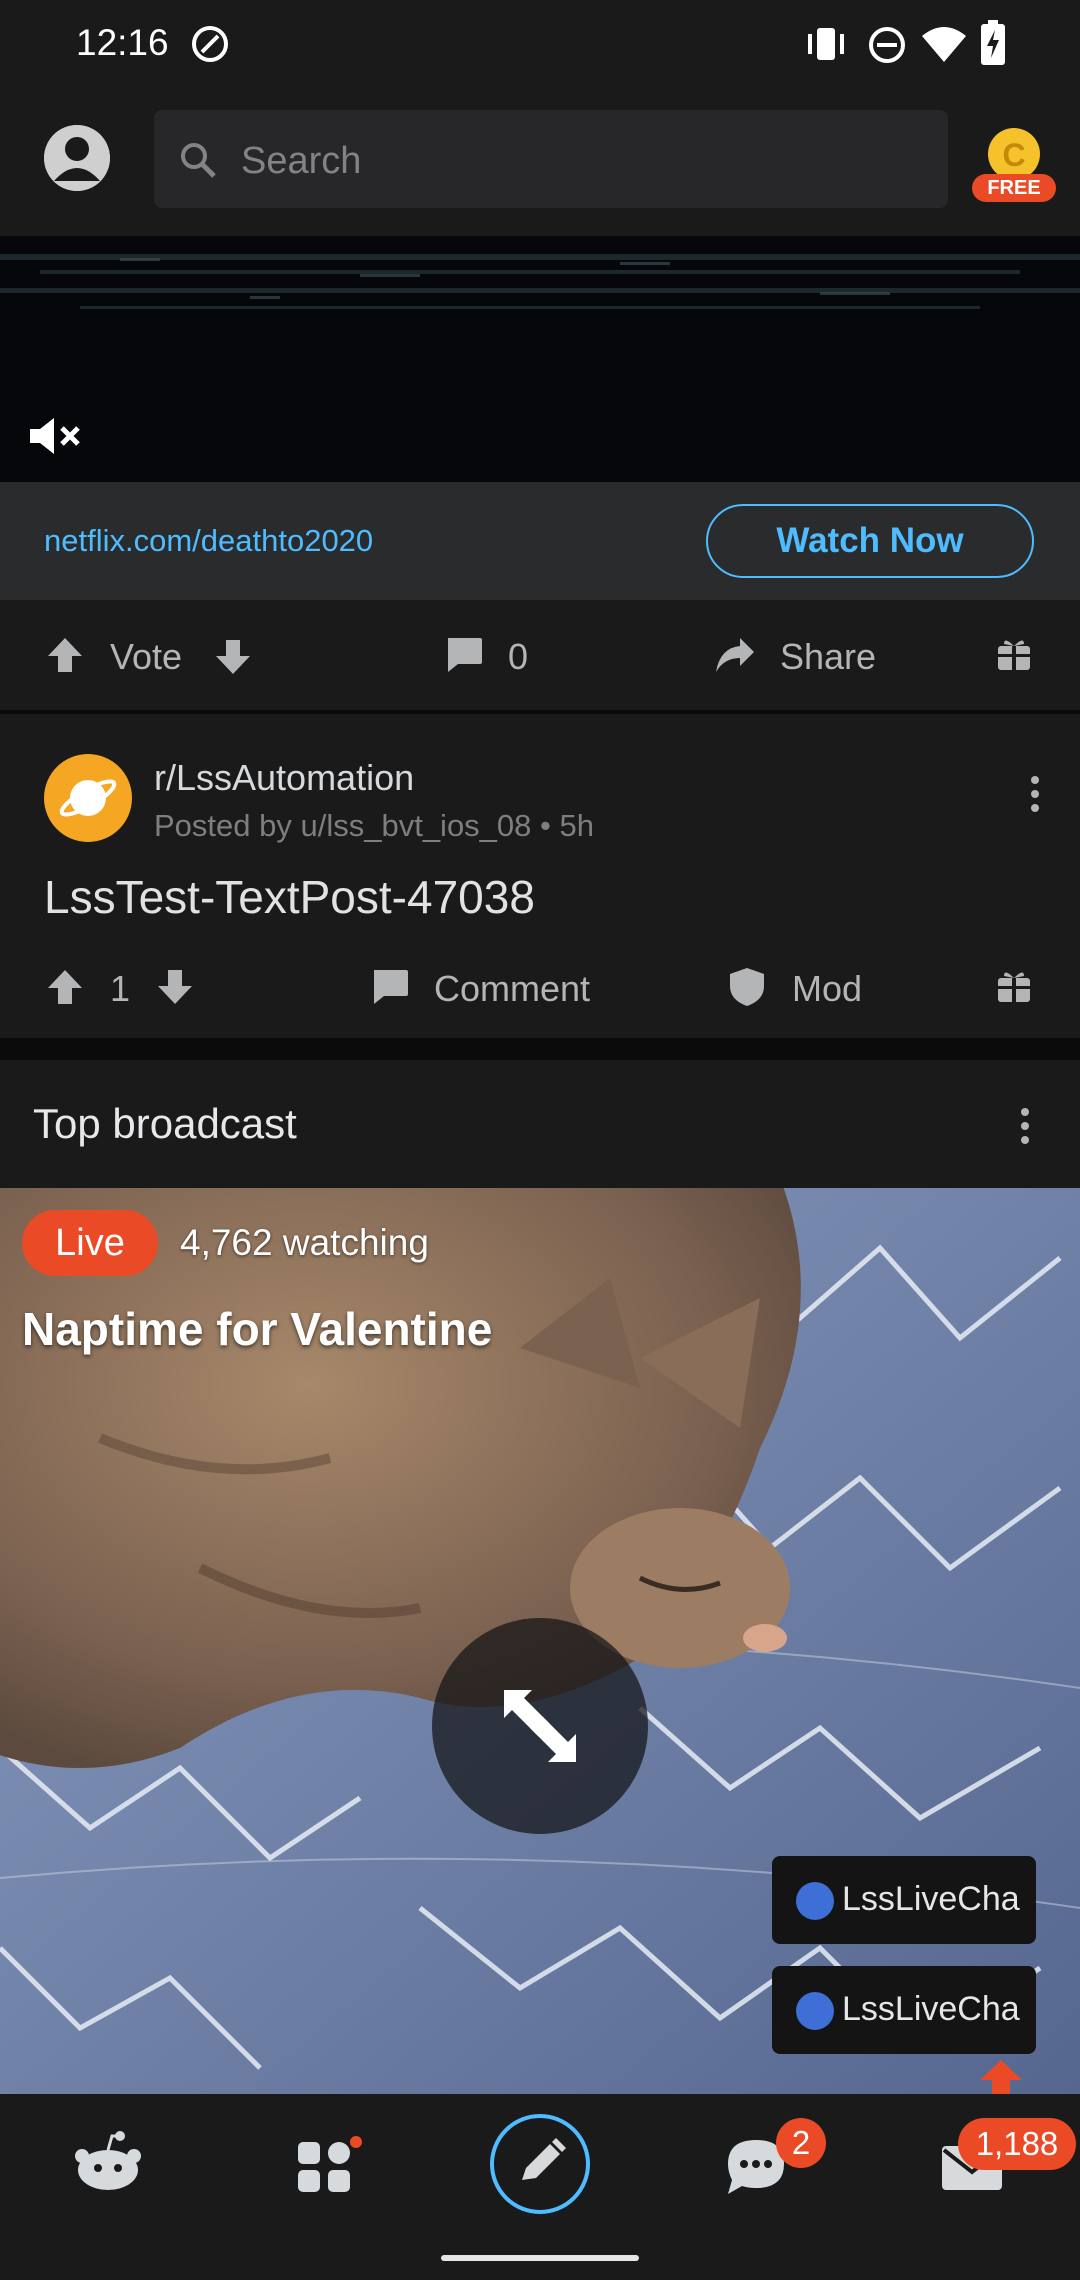 The height and width of the screenshot is (2280, 1080). What do you see at coordinates (801, 2143) in the screenshot?
I see `chat-badge: 2` at bounding box center [801, 2143].